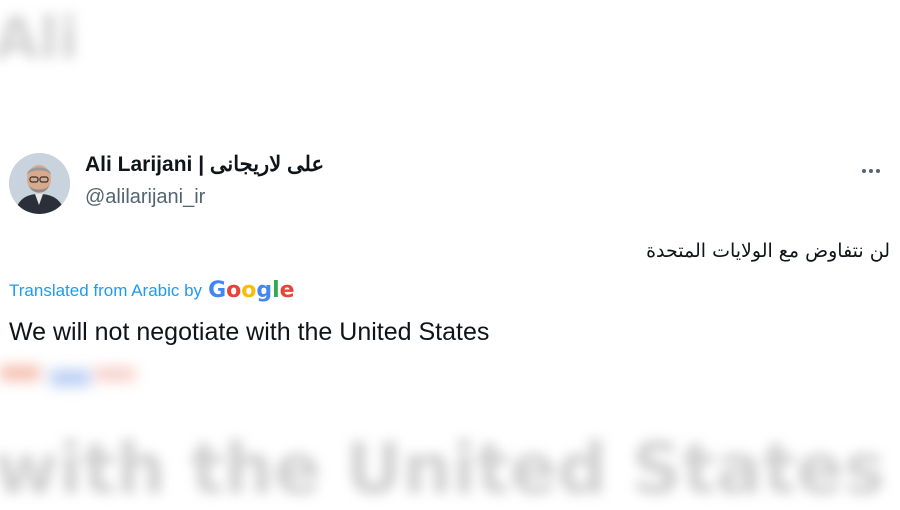 Image resolution: width=900 pixels, height=510 pixels. I want to click on blurred-color-strip, so click(70, 378).